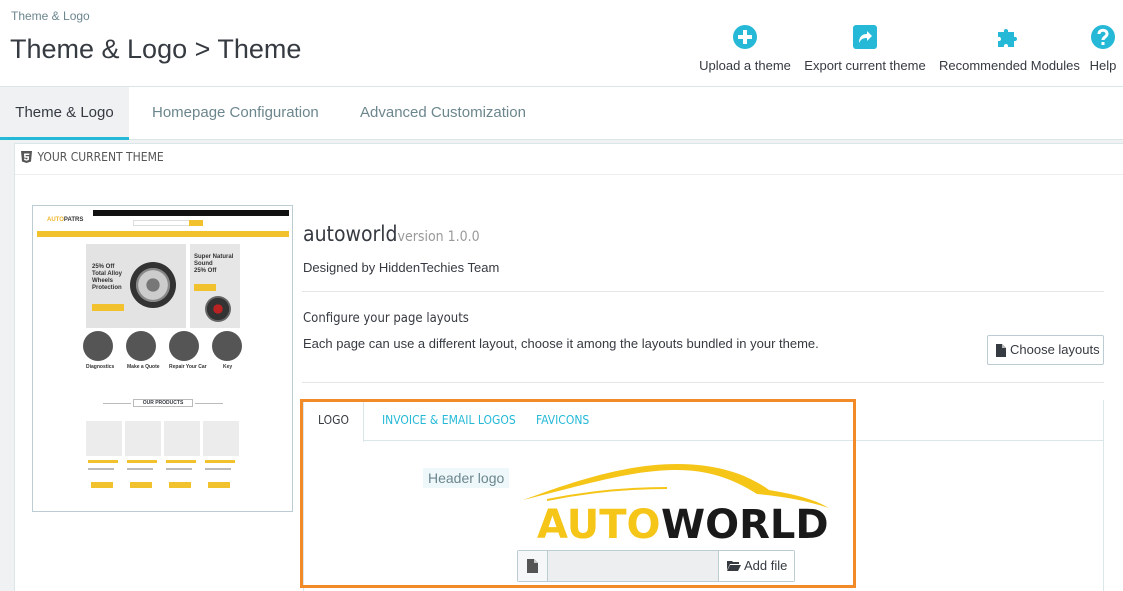 Image resolution: width=1123 pixels, height=591 pixels. What do you see at coordinates (1103, 37) in the screenshot?
I see `question-circle-icon` at bounding box center [1103, 37].